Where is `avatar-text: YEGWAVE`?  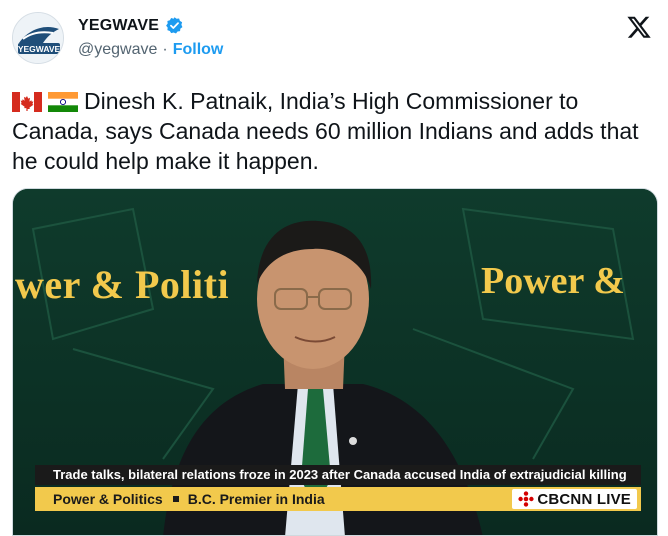
avatar-text: YEGWAVE is located at coordinates (39, 49).